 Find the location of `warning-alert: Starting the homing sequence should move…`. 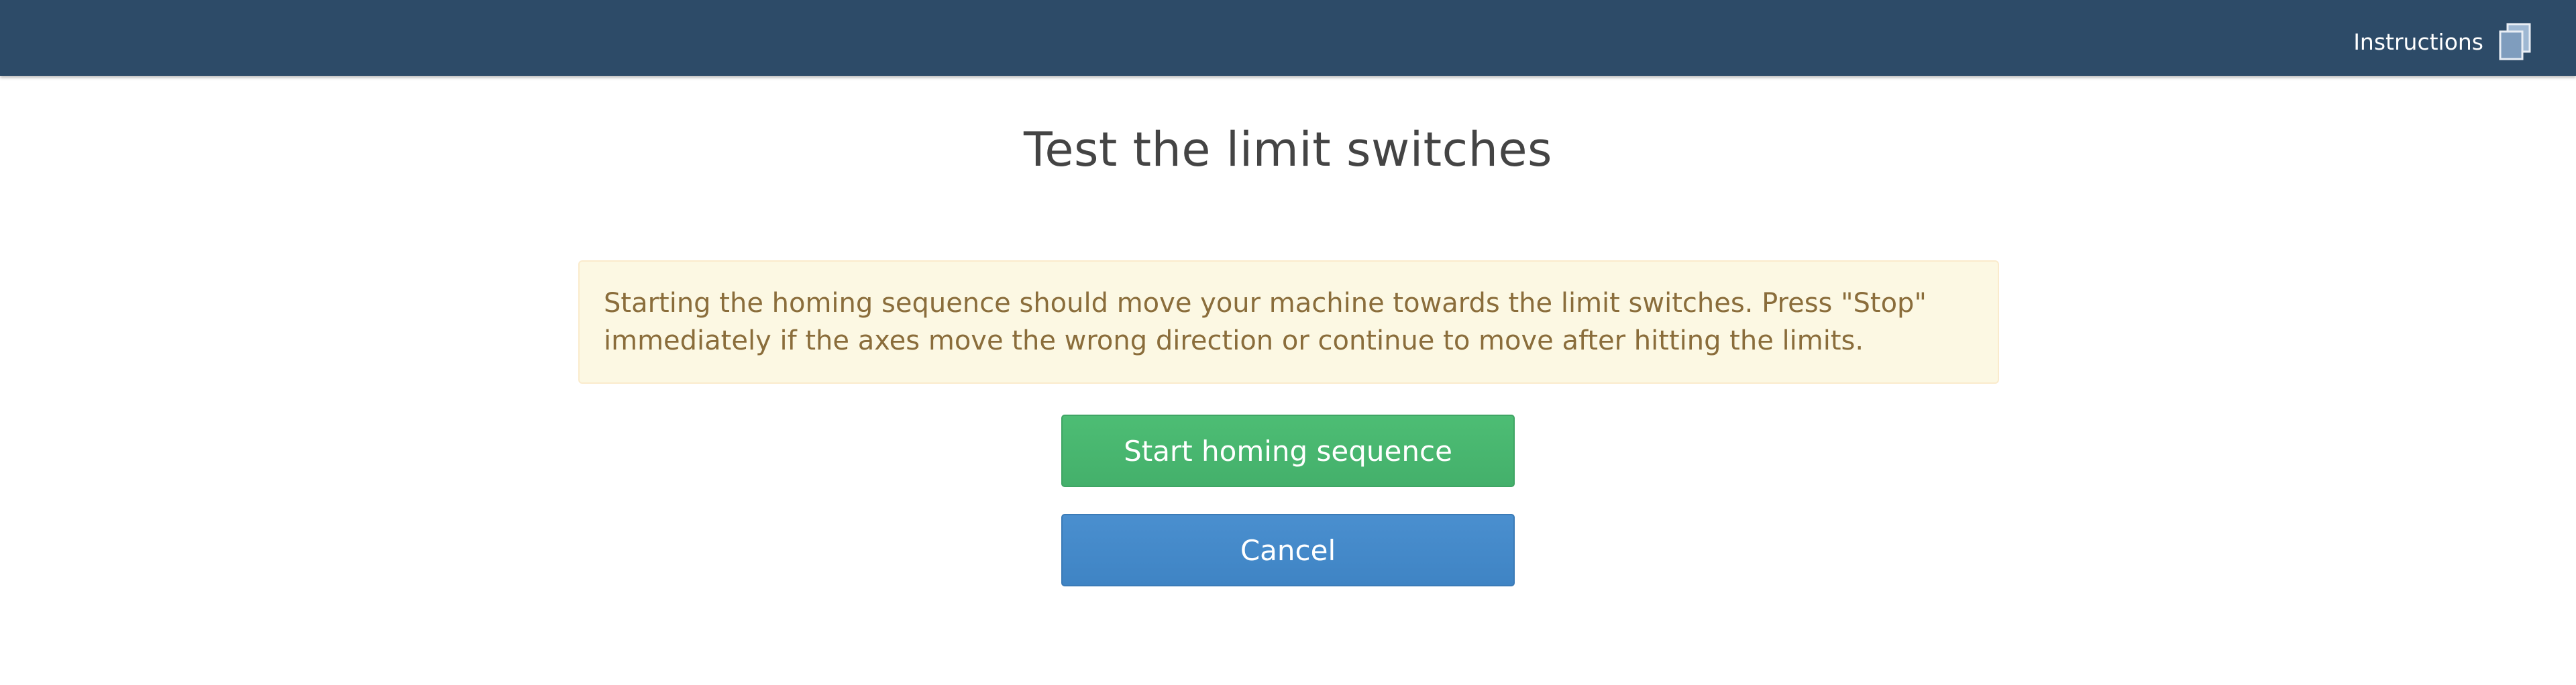

warning-alert: Starting the homing sequence should move… is located at coordinates (1288, 322).